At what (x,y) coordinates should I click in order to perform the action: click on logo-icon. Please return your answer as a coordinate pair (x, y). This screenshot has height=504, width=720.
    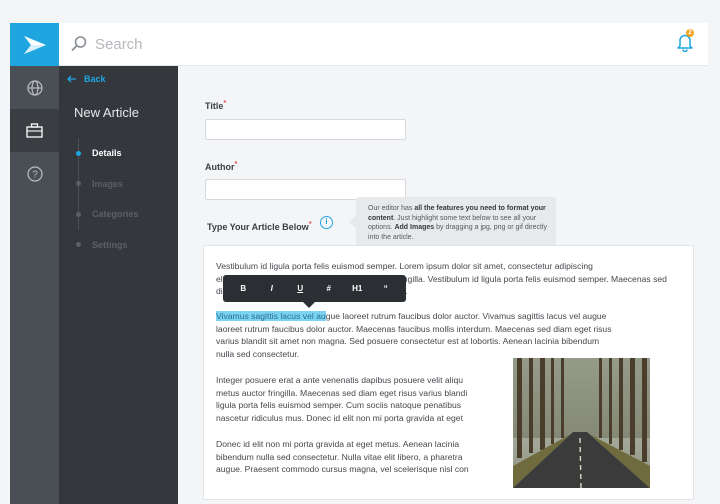
    Looking at the image, I should click on (34, 44).